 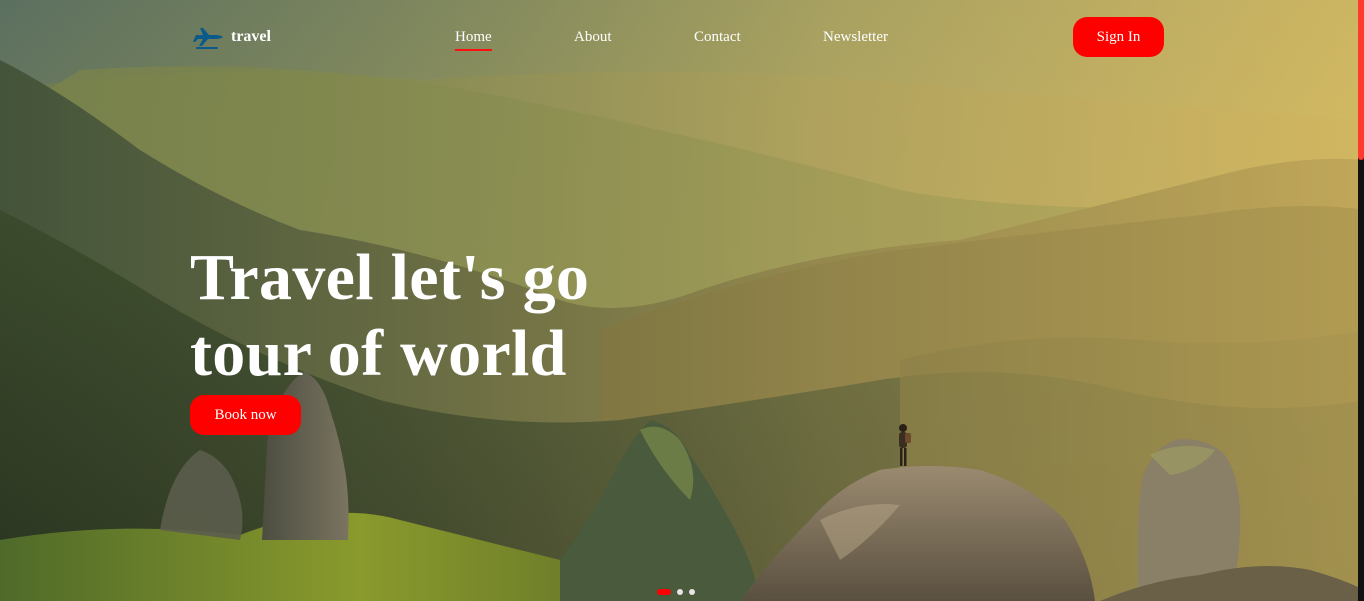 I want to click on hero-title-line-2: tour of world, so click(x=378, y=353).